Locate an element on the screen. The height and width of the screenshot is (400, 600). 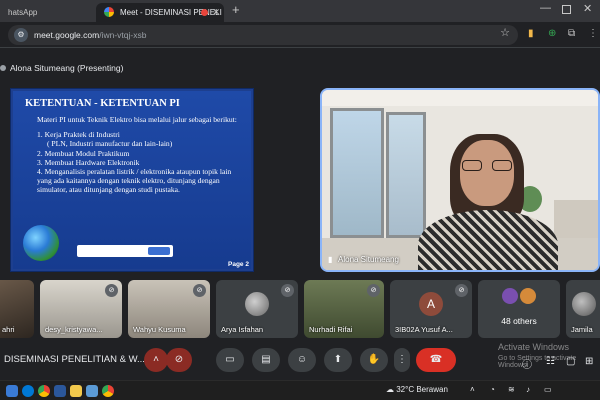
leave-call-button: ☎ is located at coordinates (436, 360).